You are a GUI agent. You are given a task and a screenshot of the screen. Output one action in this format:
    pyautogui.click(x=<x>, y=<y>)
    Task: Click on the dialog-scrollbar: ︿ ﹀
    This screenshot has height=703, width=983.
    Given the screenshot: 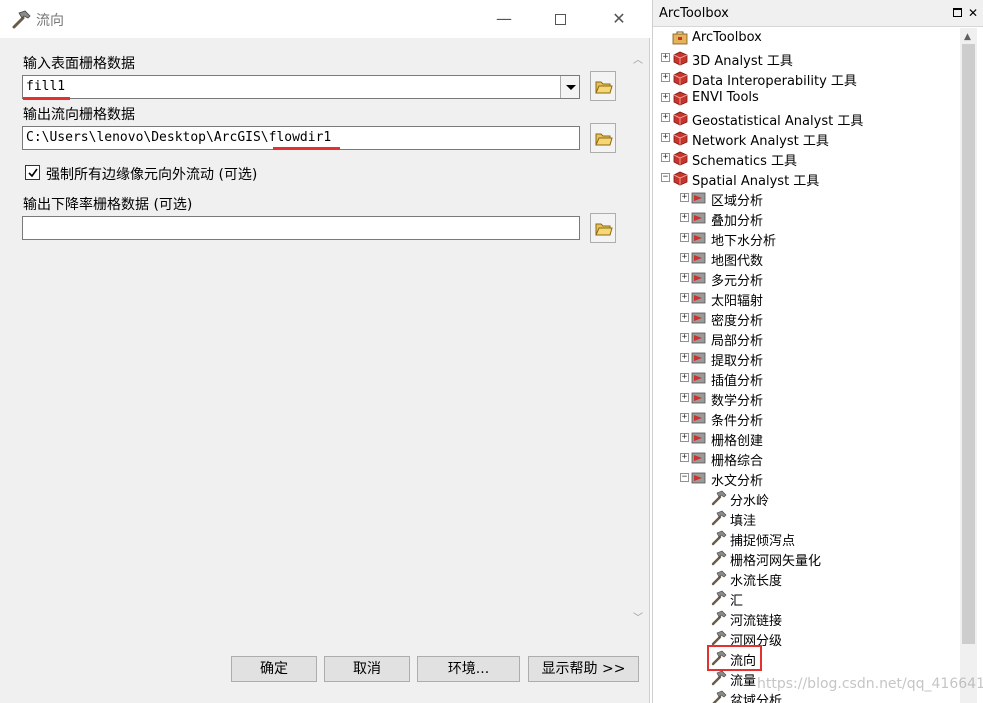 What is the action you would take?
    pyautogui.click(x=638, y=338)
    